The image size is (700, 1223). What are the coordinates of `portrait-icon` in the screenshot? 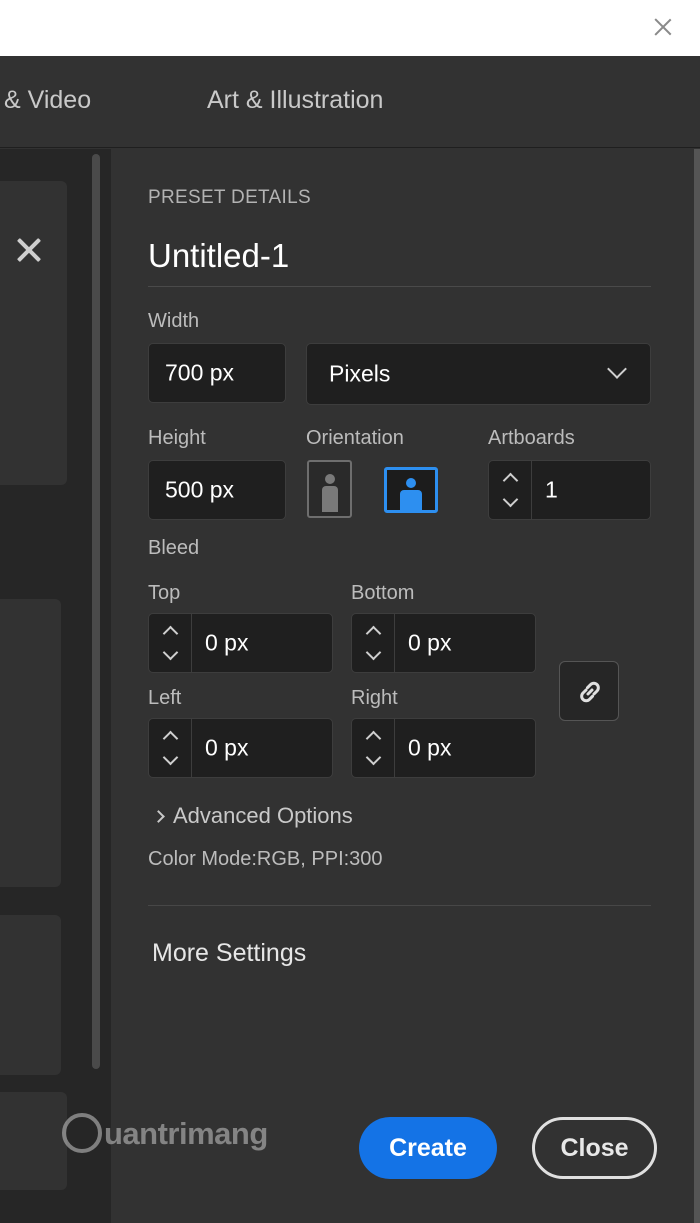 It's located at (330, 493).